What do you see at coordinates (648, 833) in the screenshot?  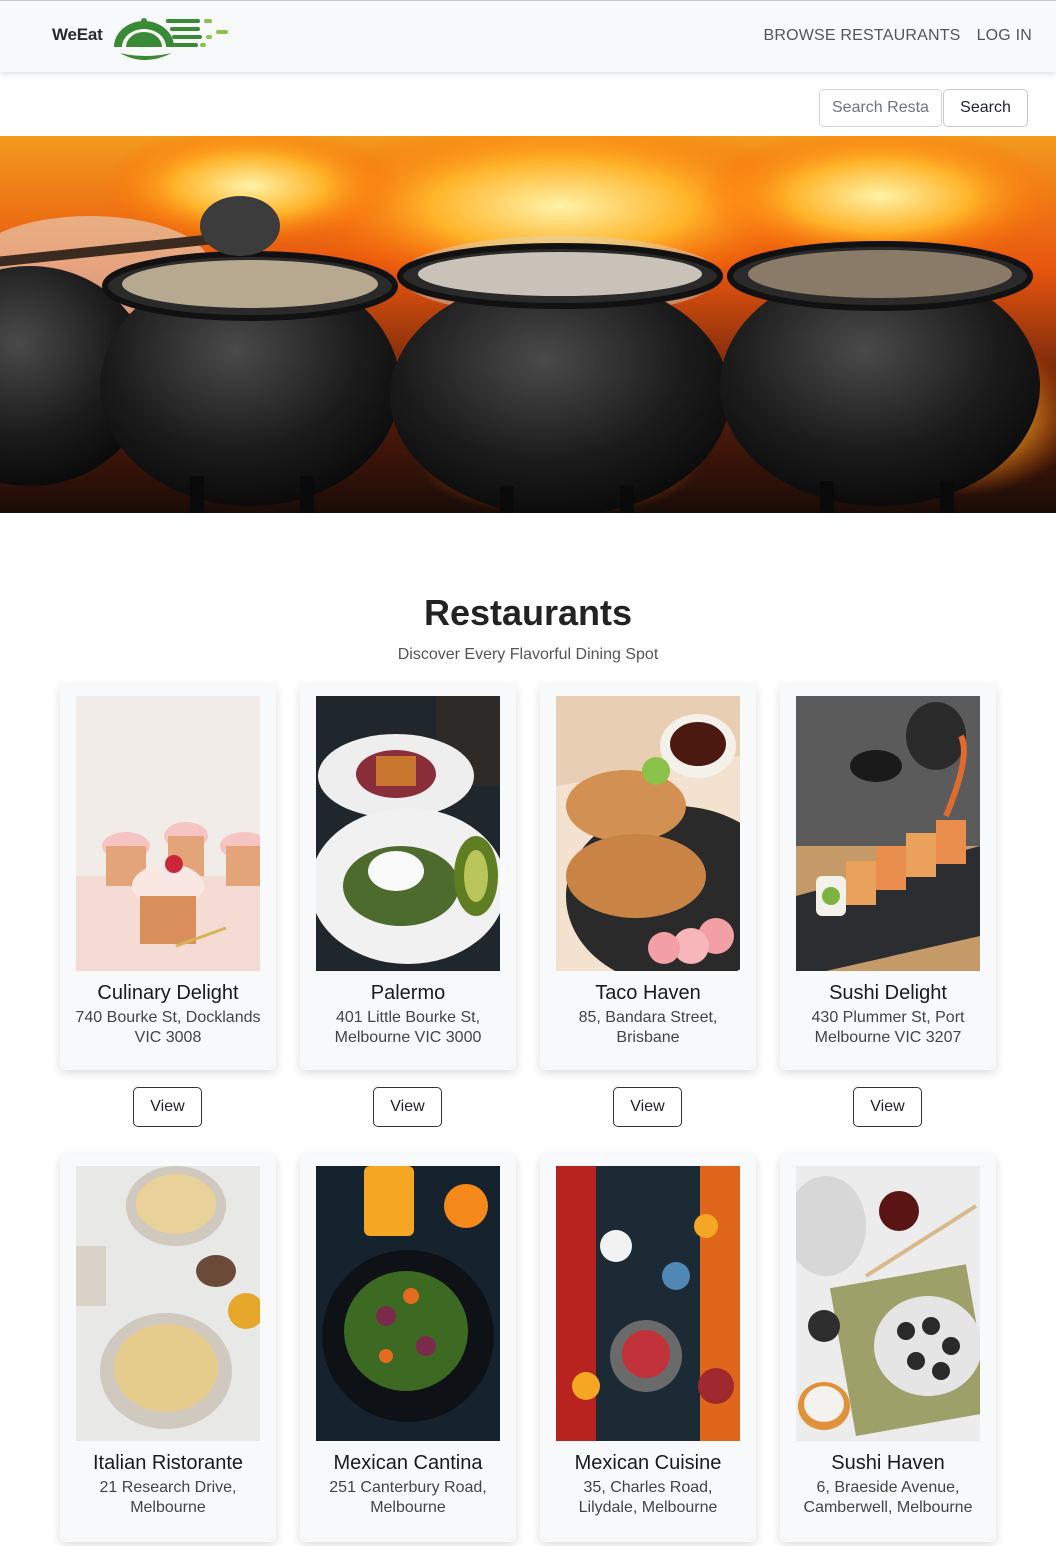 I see `tacos-photo` at bounding box center [648, 833].